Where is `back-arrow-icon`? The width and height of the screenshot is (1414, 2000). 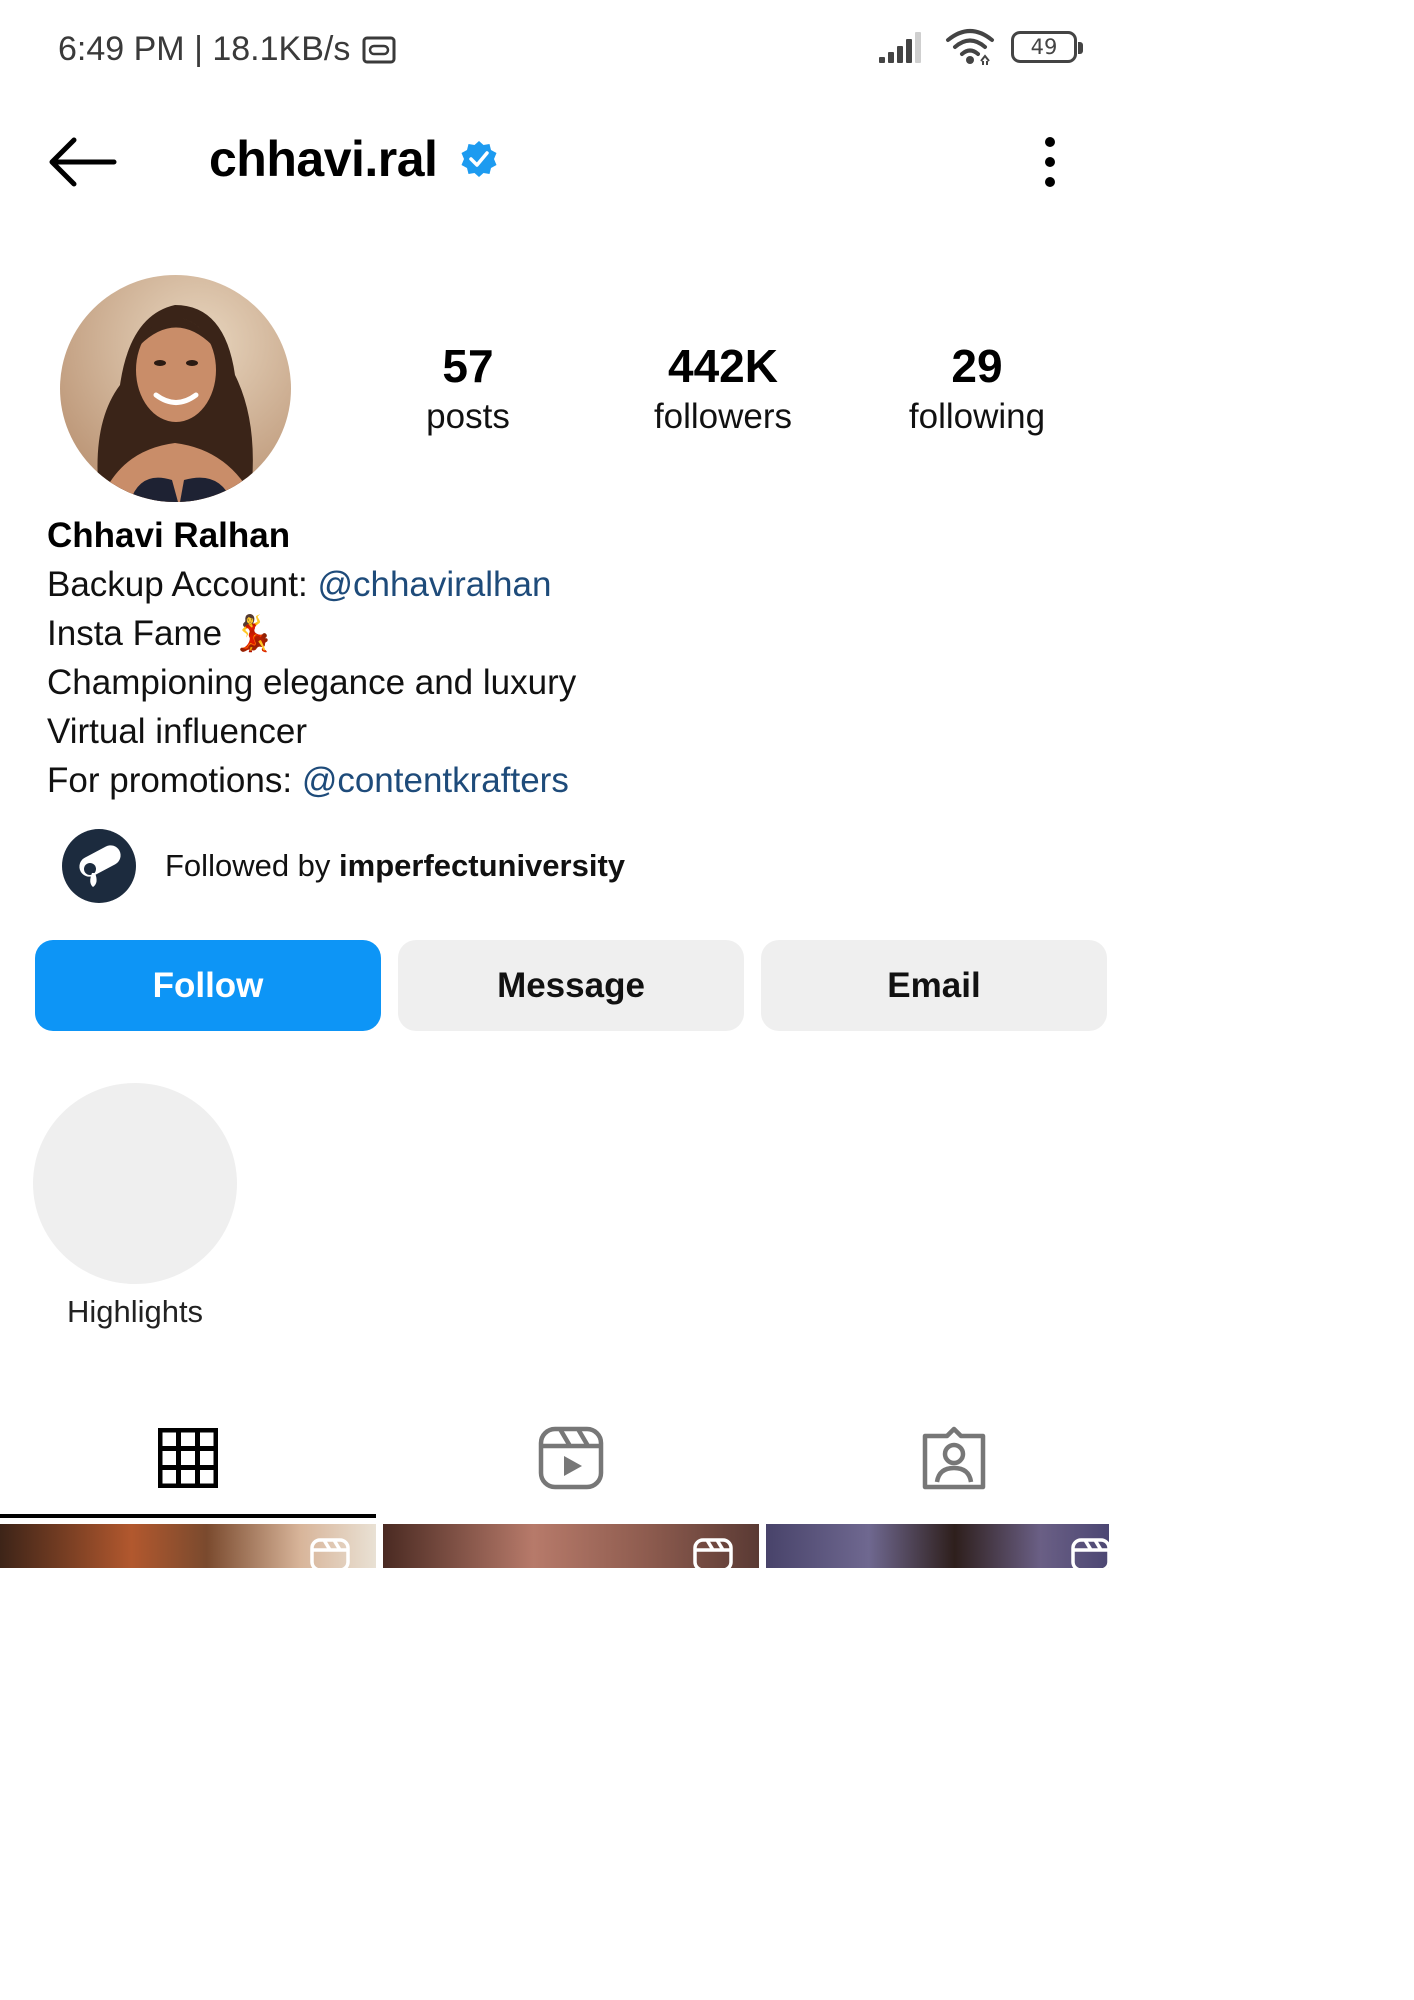 back-arrow-icon is located at coordinates (83, 162).